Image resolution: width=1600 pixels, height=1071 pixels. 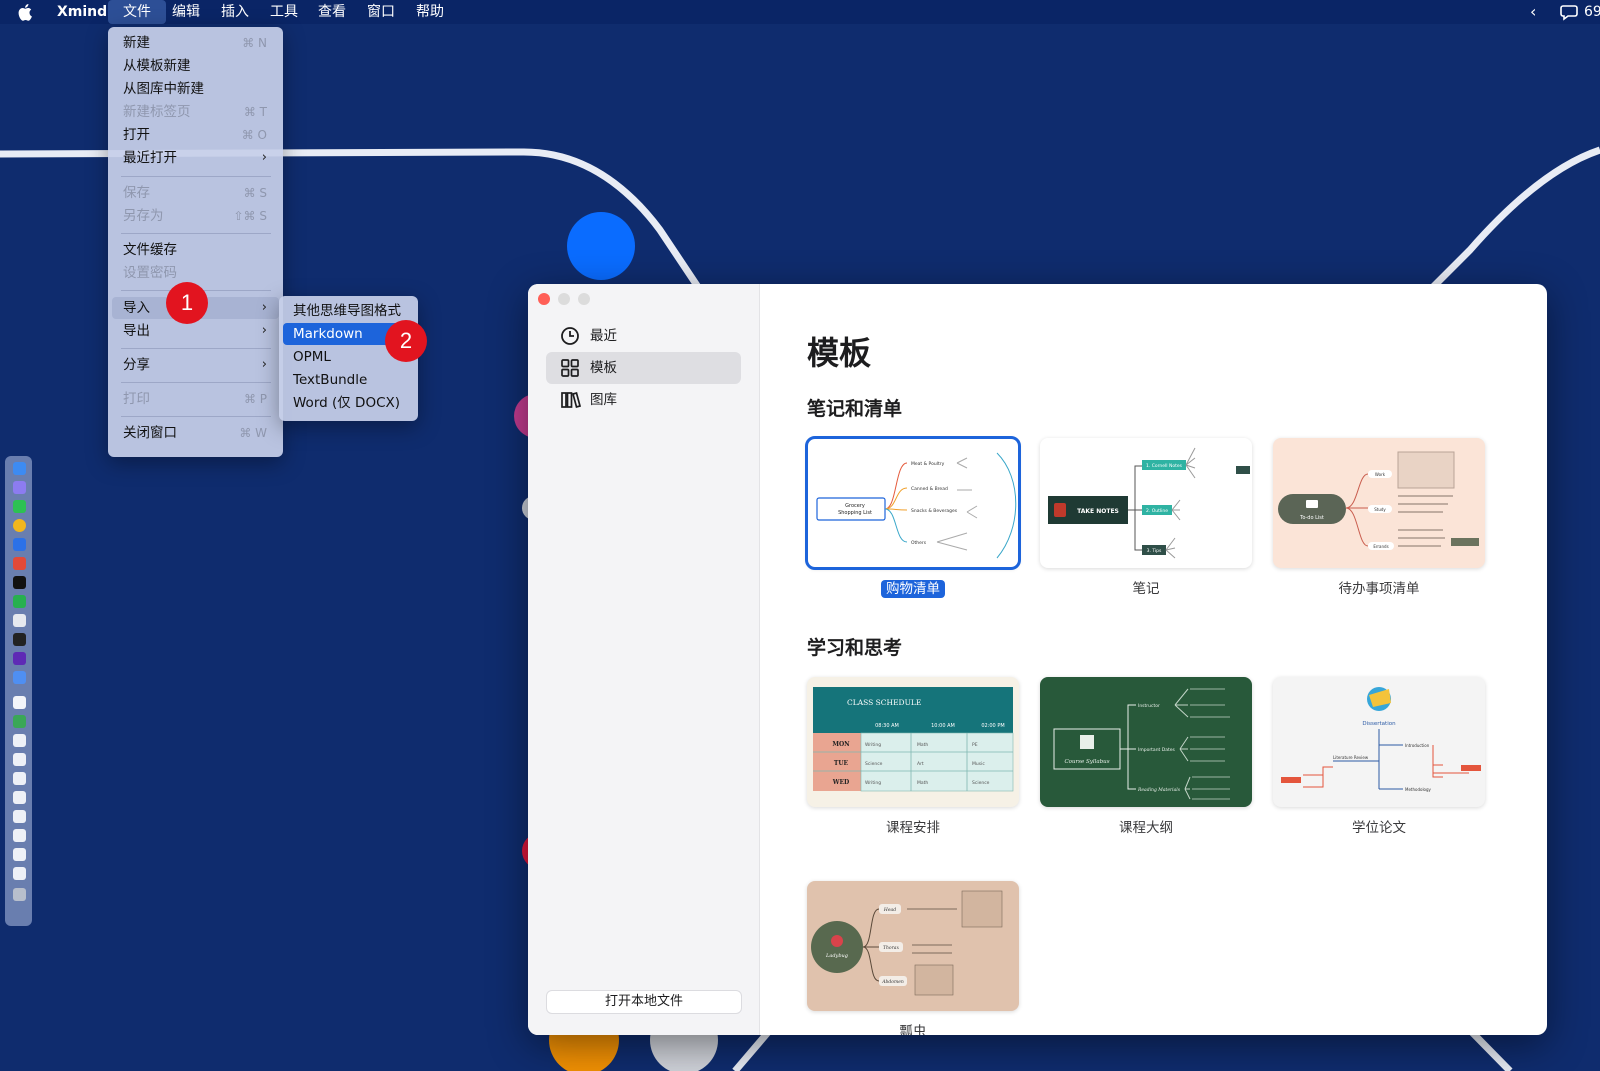 I want to click on template-label-dissertation: 学位论文, so click(x=1379, y=826).